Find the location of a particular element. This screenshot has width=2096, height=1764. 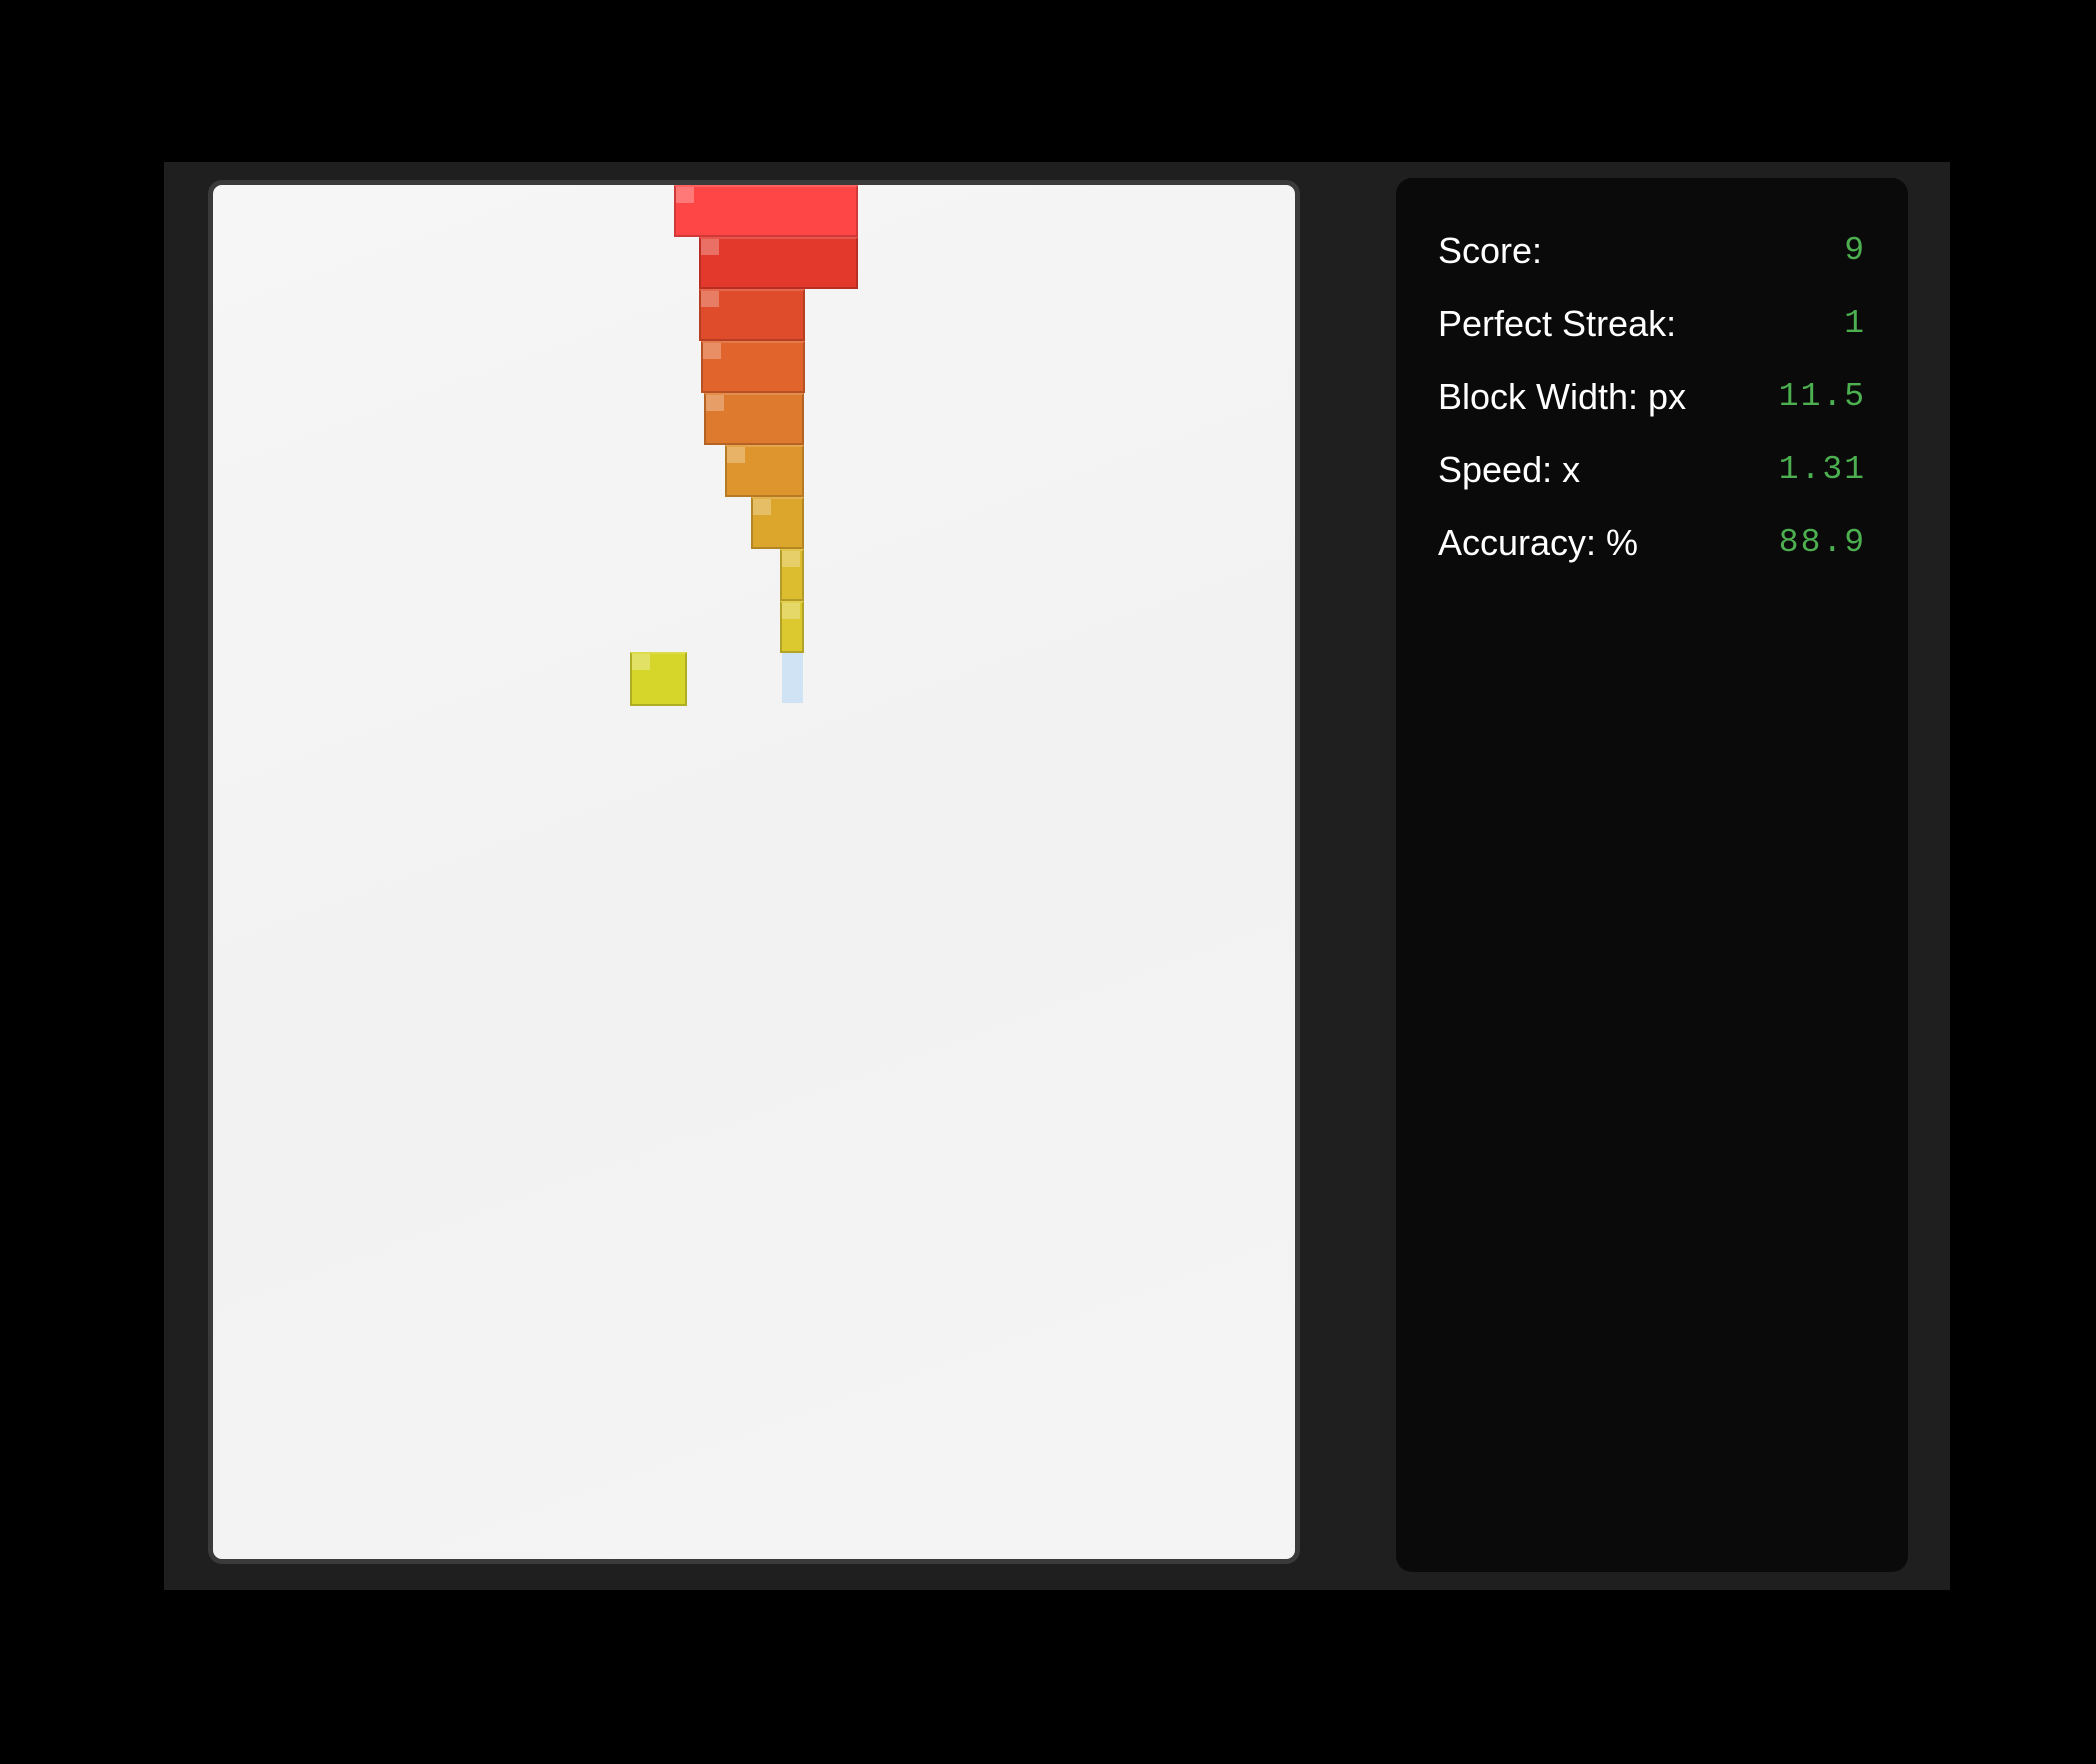

drop-guide is located at coordinates (792, 678).